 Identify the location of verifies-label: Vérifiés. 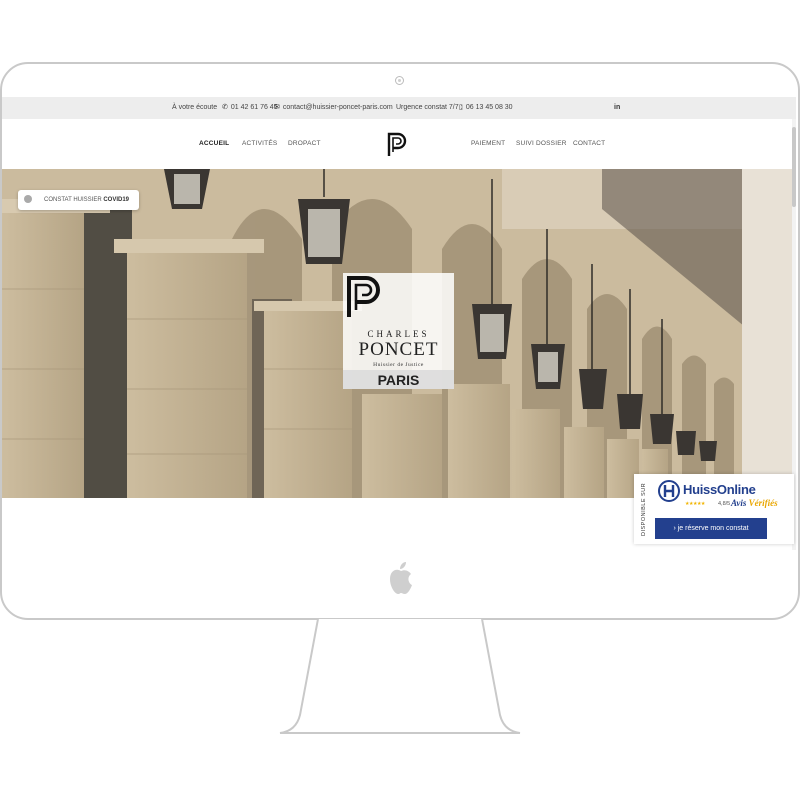
(763, 503).